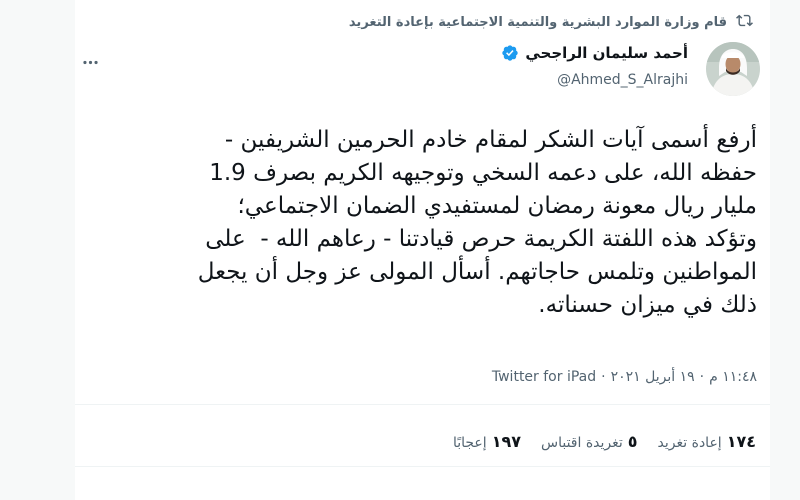  Describe the element at coordinates (741, 441) in the screenshot. I see `retweets-count: ١٧٤` at that location.